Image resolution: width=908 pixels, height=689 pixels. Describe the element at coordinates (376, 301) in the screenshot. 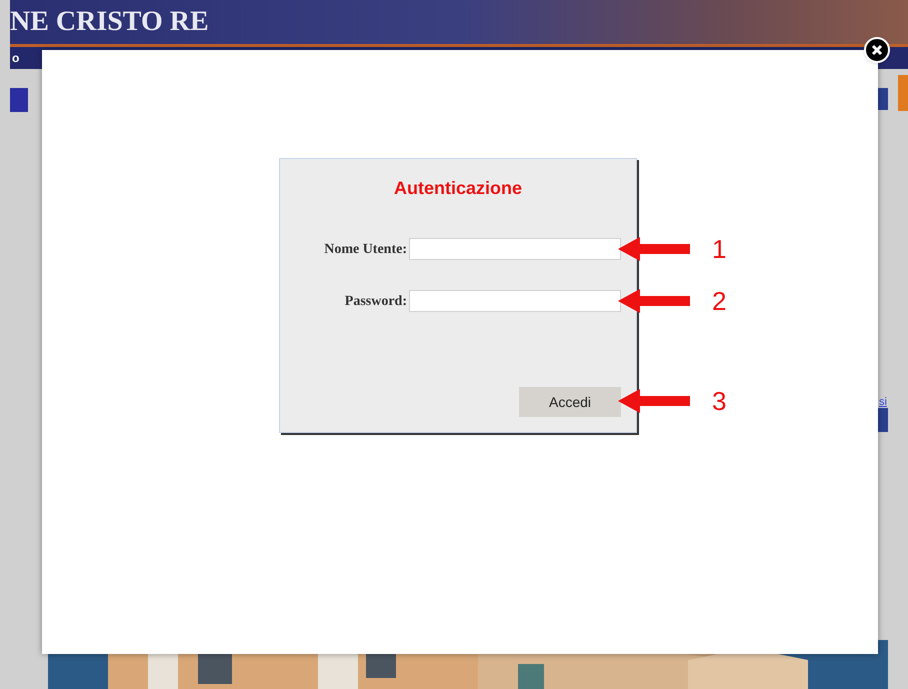

I see `field-label: Password:` at that location.